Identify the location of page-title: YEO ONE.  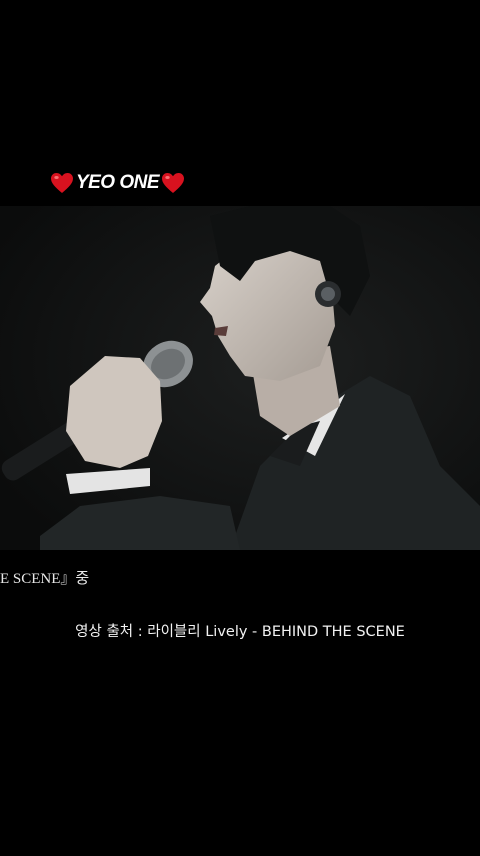
(117, 182).